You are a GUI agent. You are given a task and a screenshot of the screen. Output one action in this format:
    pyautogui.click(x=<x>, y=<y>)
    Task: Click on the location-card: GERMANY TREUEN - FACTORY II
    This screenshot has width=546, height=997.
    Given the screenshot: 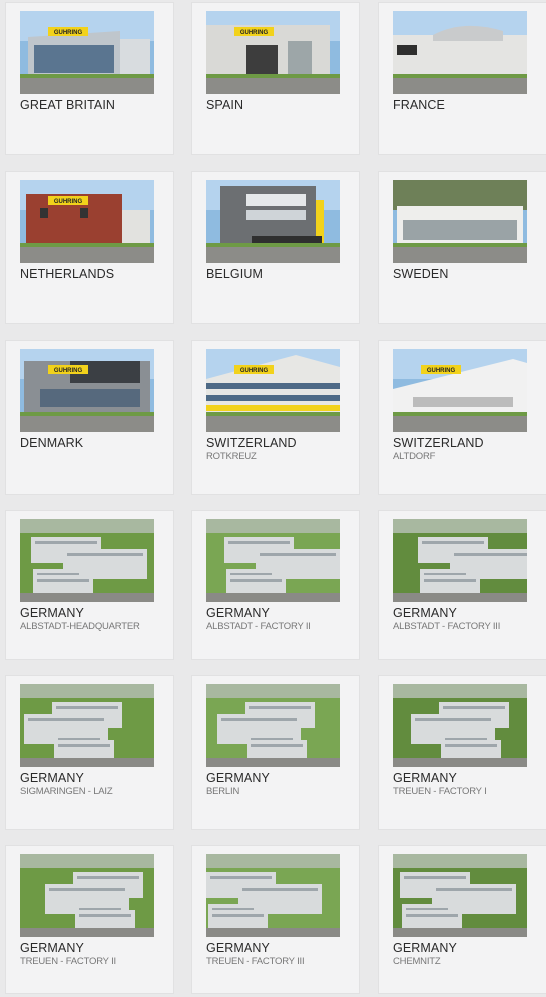 What is the action you would take?
    pyautogui.click(x=89, y=919)
    